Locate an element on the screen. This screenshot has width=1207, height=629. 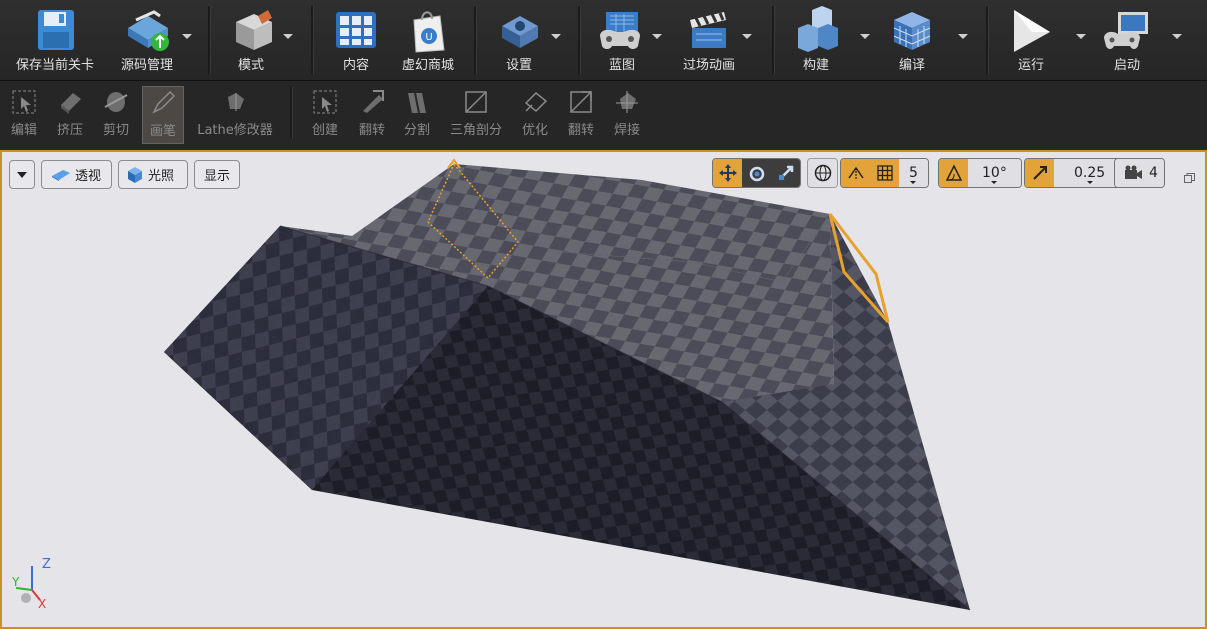
translate-tool-button is located at coordinates (727, 173).